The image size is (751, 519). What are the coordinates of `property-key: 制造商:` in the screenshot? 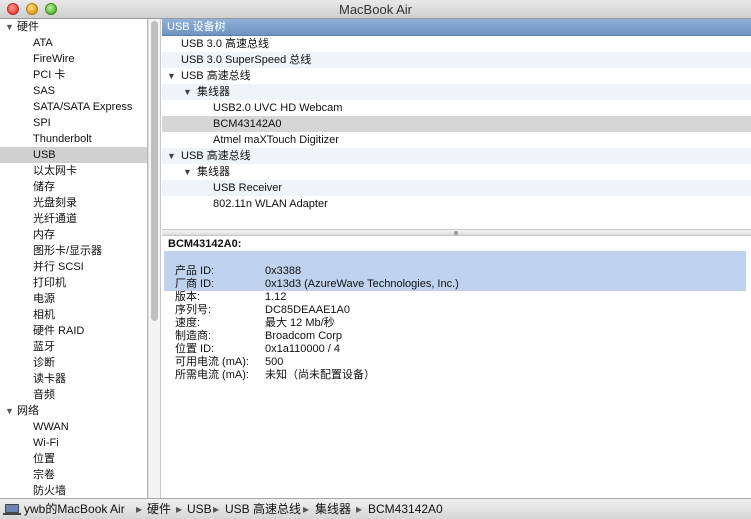 It's located at (193, 336).